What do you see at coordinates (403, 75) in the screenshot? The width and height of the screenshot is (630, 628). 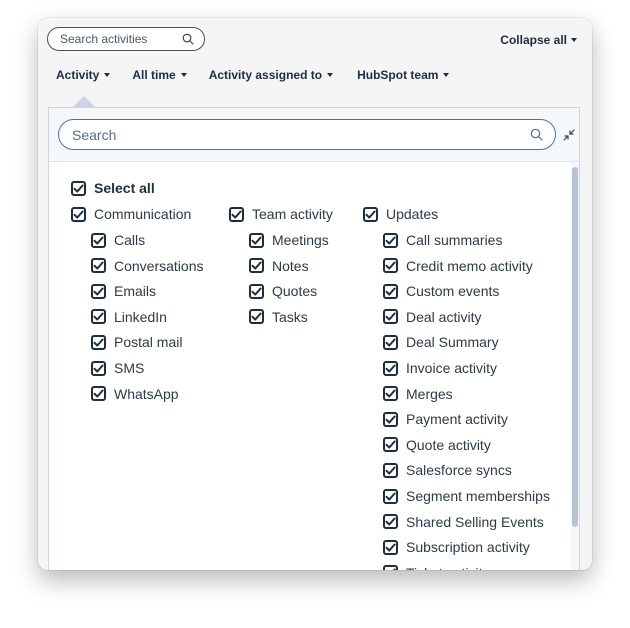 I see `filter-team-dropdown: HubSpot team` at bounding box center [403, 75].